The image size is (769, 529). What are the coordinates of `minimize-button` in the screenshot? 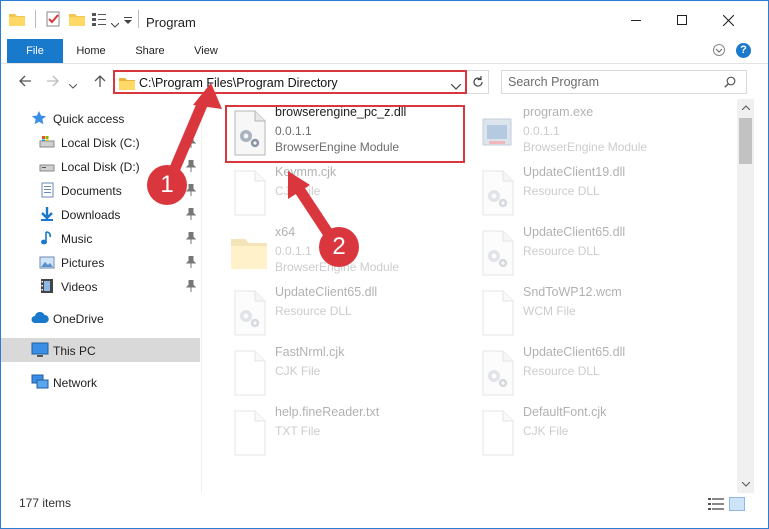 It's located at (636, 20).